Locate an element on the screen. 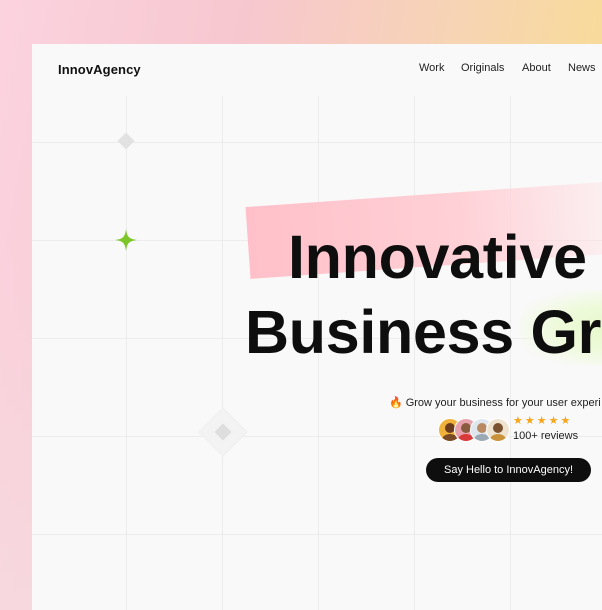  nav-item-about: About is located at coordinates (536, 68).